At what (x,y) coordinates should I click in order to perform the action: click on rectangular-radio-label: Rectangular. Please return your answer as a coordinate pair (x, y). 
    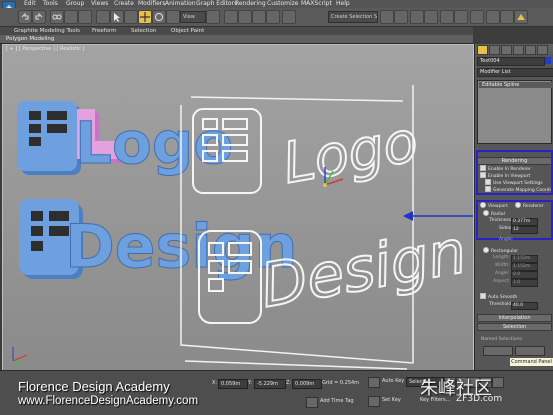
    Looking at the image, I should click on (505, 251).